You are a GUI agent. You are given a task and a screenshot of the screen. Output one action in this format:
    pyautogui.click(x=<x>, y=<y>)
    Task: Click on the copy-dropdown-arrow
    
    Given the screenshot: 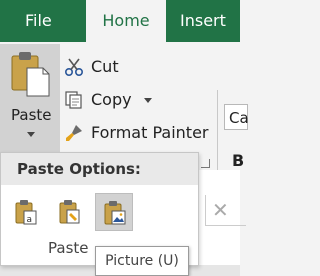 What is the action you would take?
    pyautogui.click(x=148, y=100)
    